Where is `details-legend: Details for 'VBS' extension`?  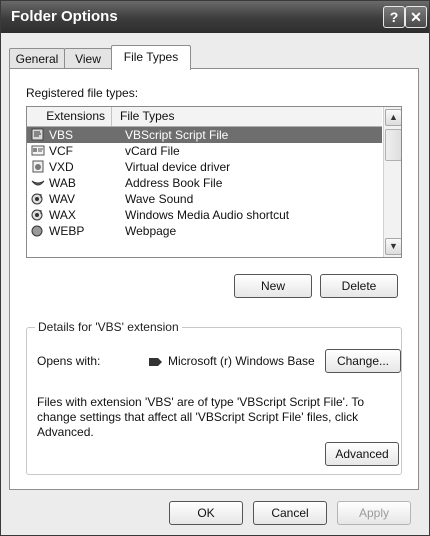 details-legend: Details for 'VBS' extension is located at coordinates (108, 327).